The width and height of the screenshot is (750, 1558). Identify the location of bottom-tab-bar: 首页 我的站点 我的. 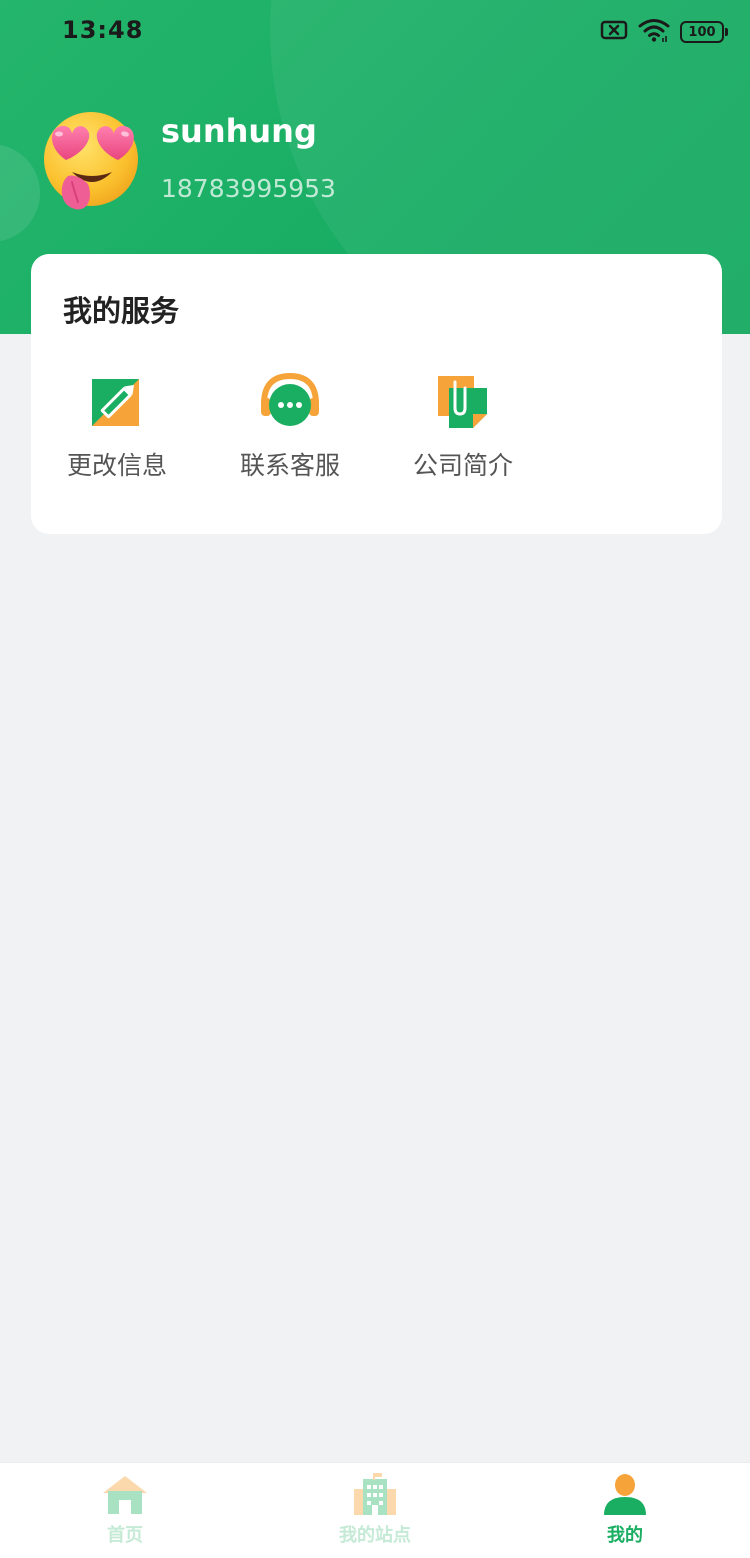
(375, 1510).